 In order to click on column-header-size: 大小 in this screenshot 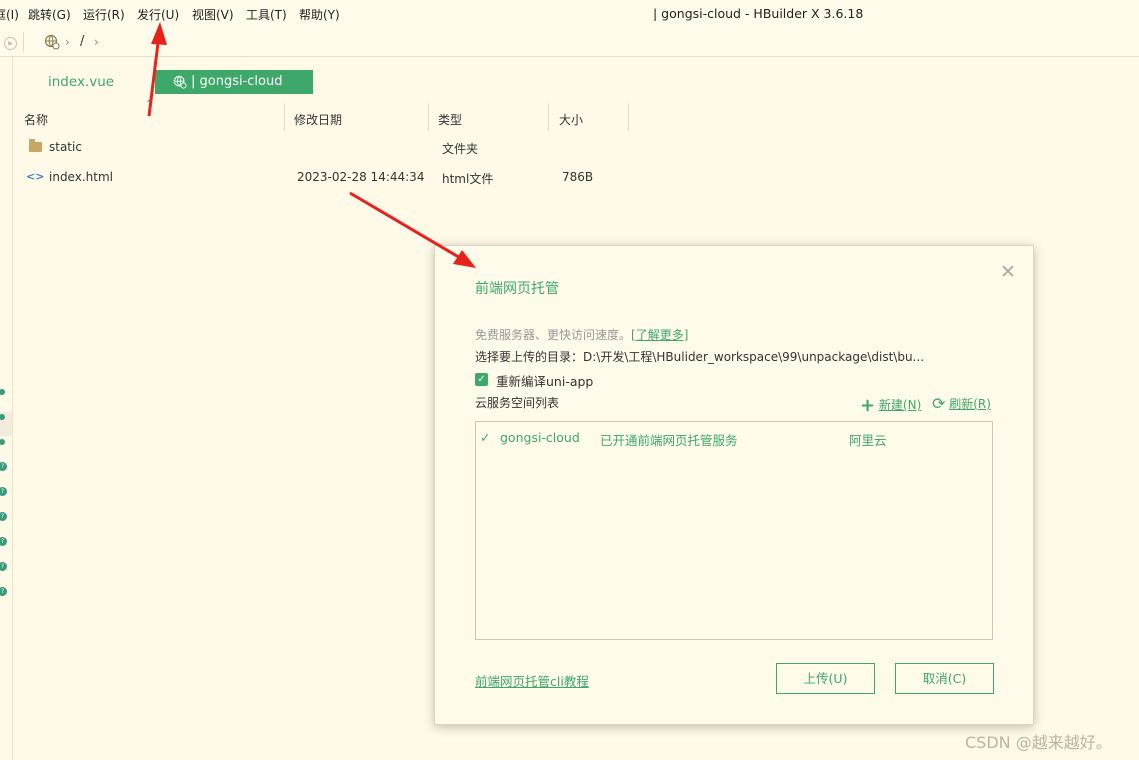, I will do `click(571, 119)`.